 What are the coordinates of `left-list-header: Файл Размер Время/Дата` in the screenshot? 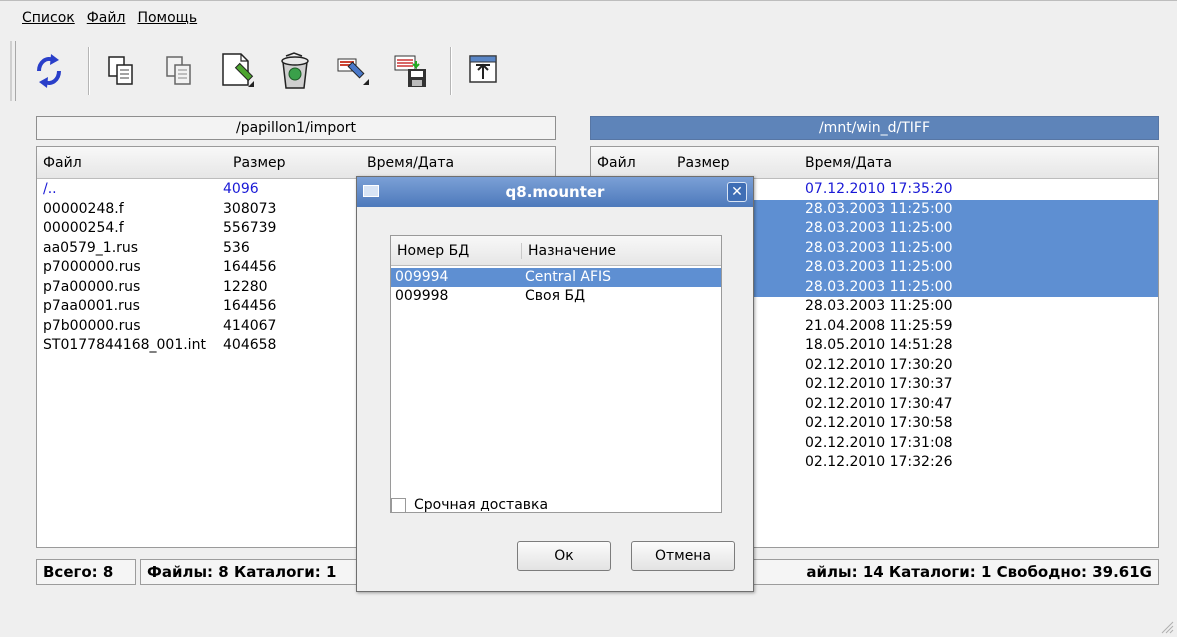 It's located at (296, 163).